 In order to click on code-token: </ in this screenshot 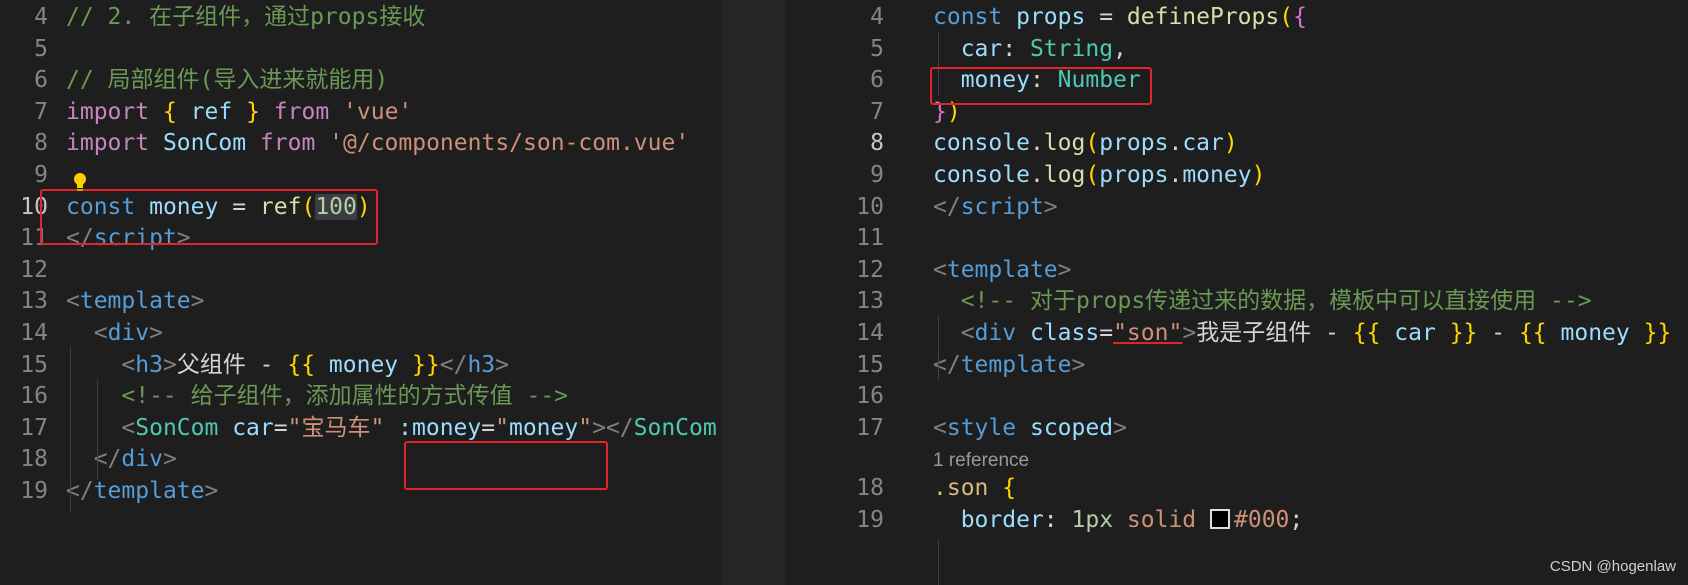, I will do `click(453, 364)`.